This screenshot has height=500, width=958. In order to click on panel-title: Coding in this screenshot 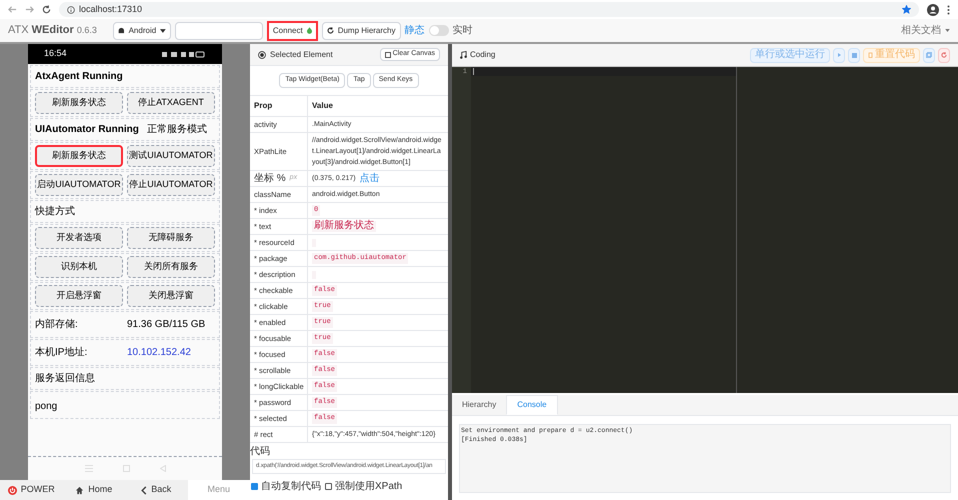, I will do `click(483, 55)`.